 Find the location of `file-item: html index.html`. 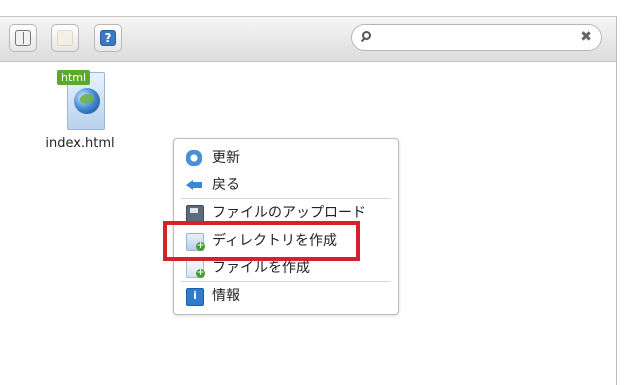

file-item: html index.html is located at coordinates (80, 109).